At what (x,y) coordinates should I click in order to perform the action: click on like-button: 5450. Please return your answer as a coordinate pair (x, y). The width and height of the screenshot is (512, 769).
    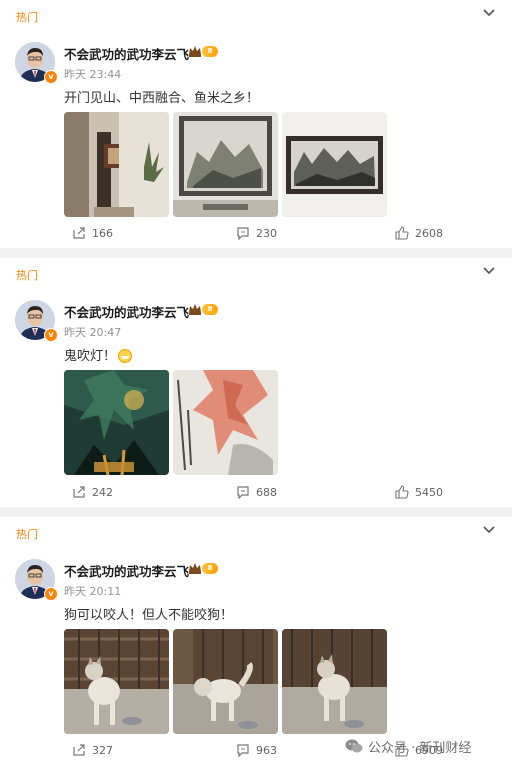
    Looking at the image, I should click on (419, 492).